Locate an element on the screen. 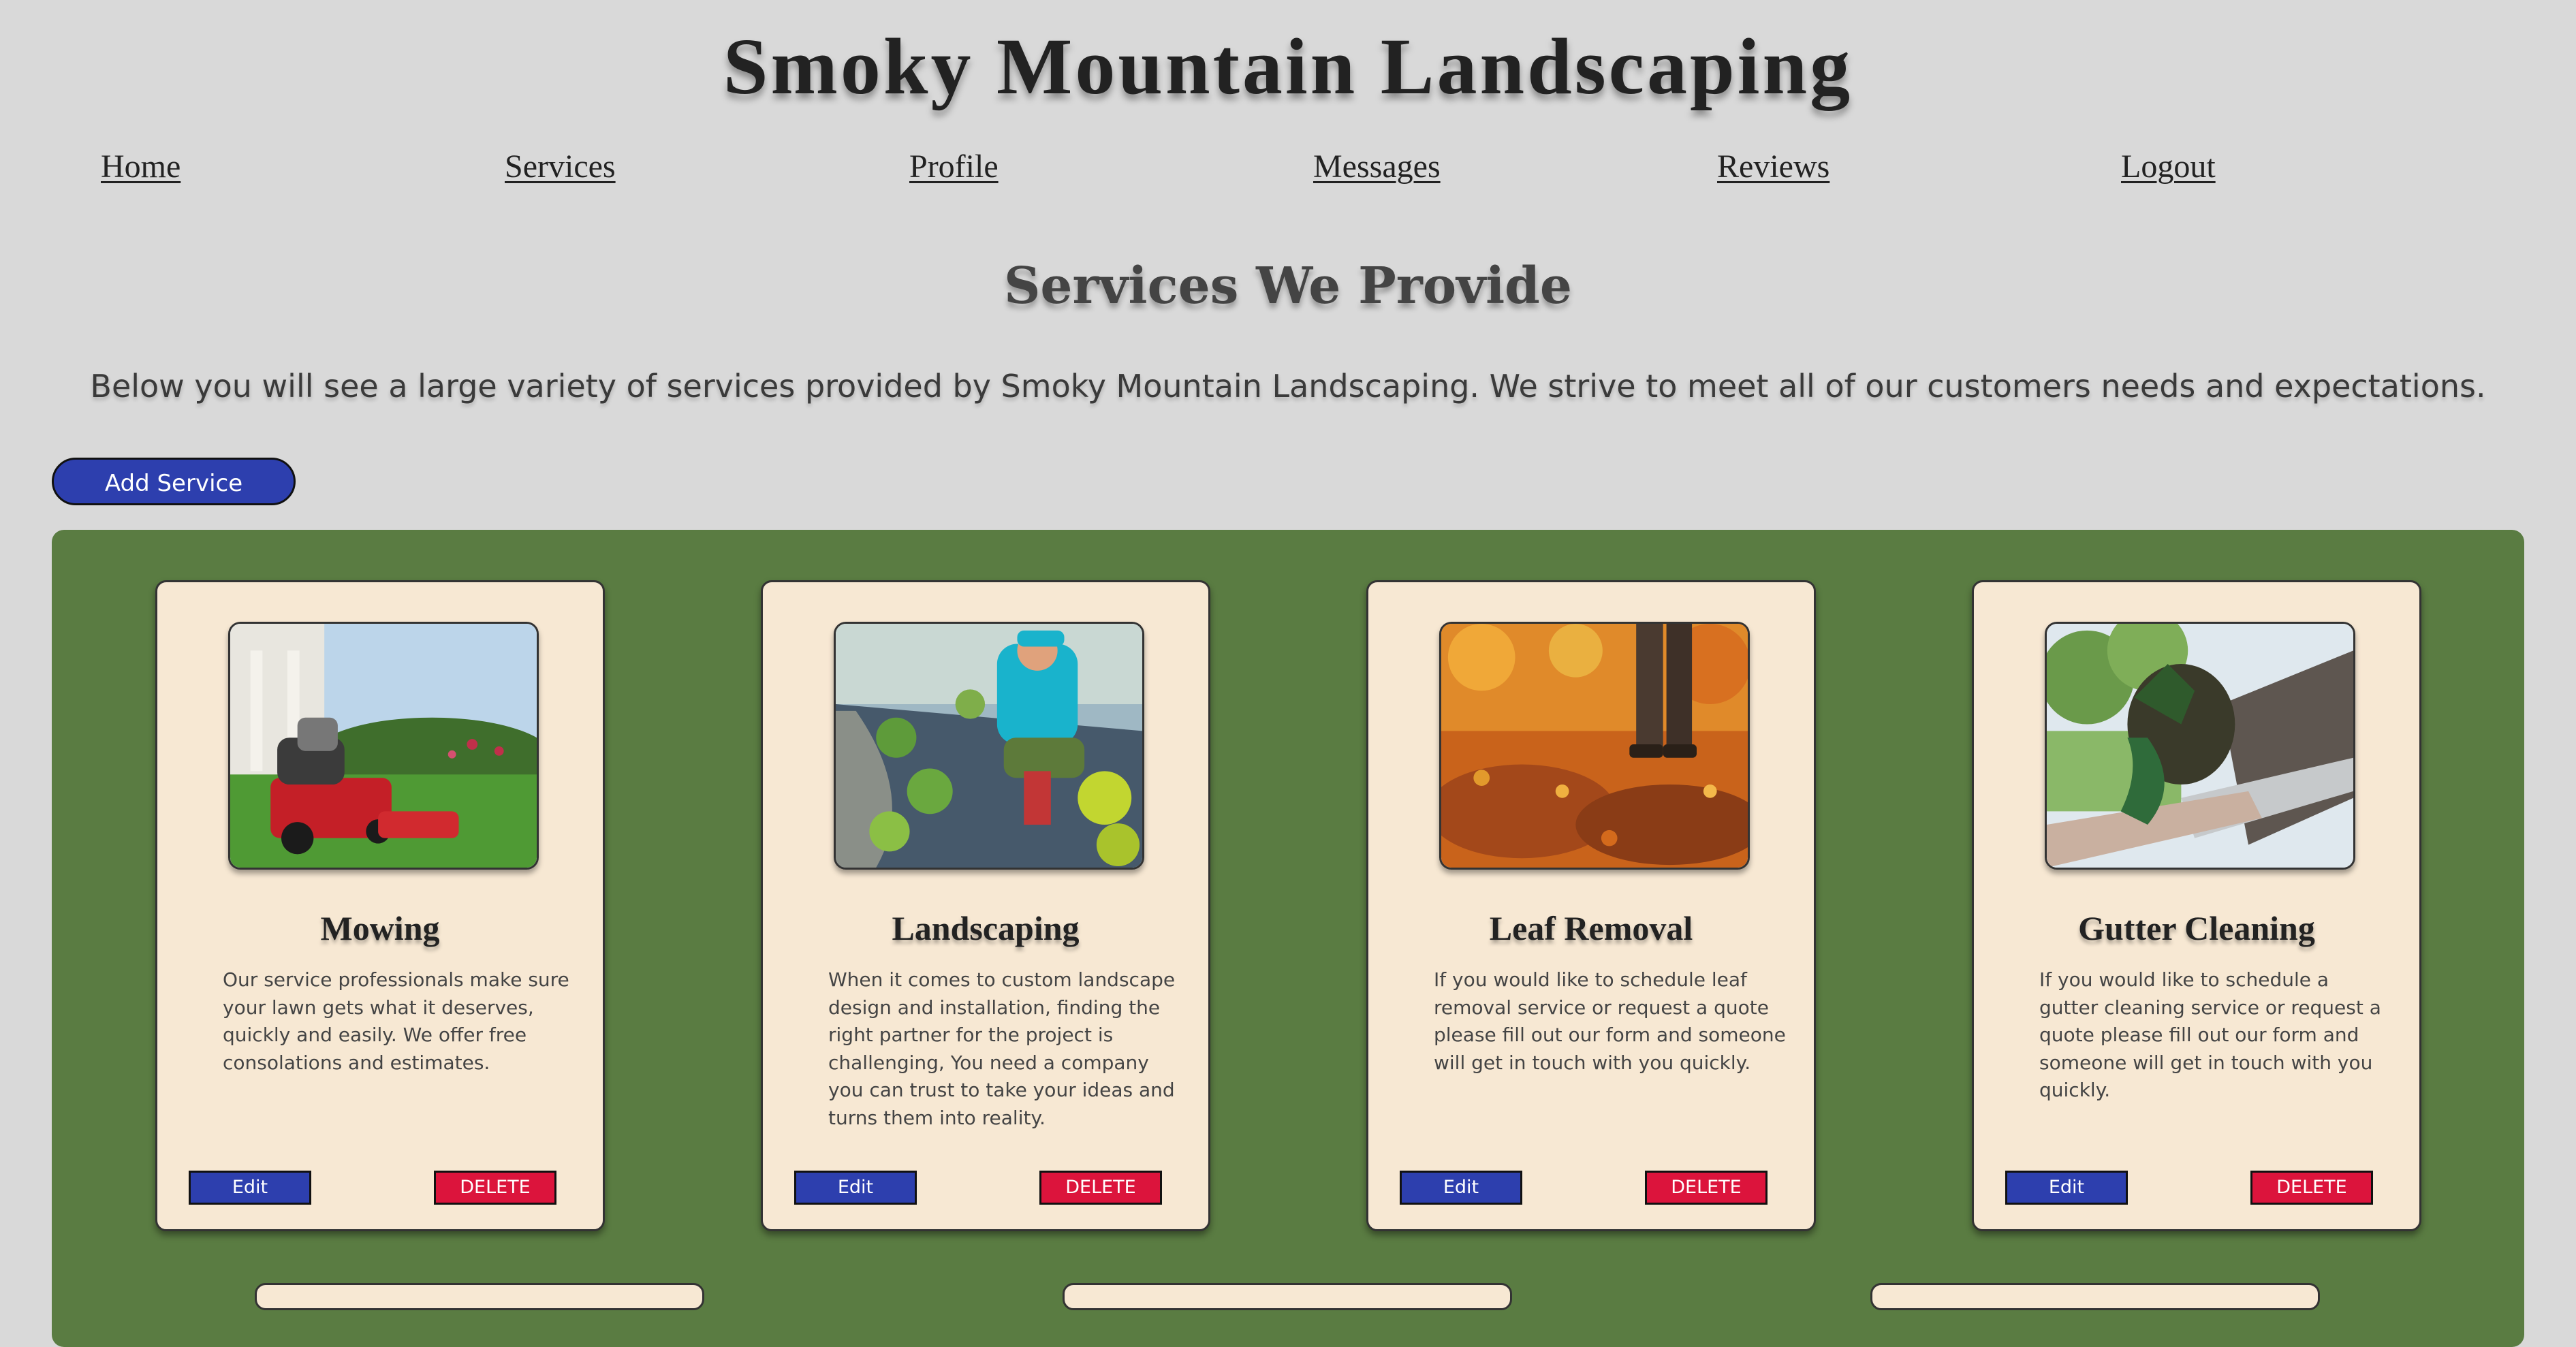  nav-messages: Messages is located at coordinates (1377, 167).